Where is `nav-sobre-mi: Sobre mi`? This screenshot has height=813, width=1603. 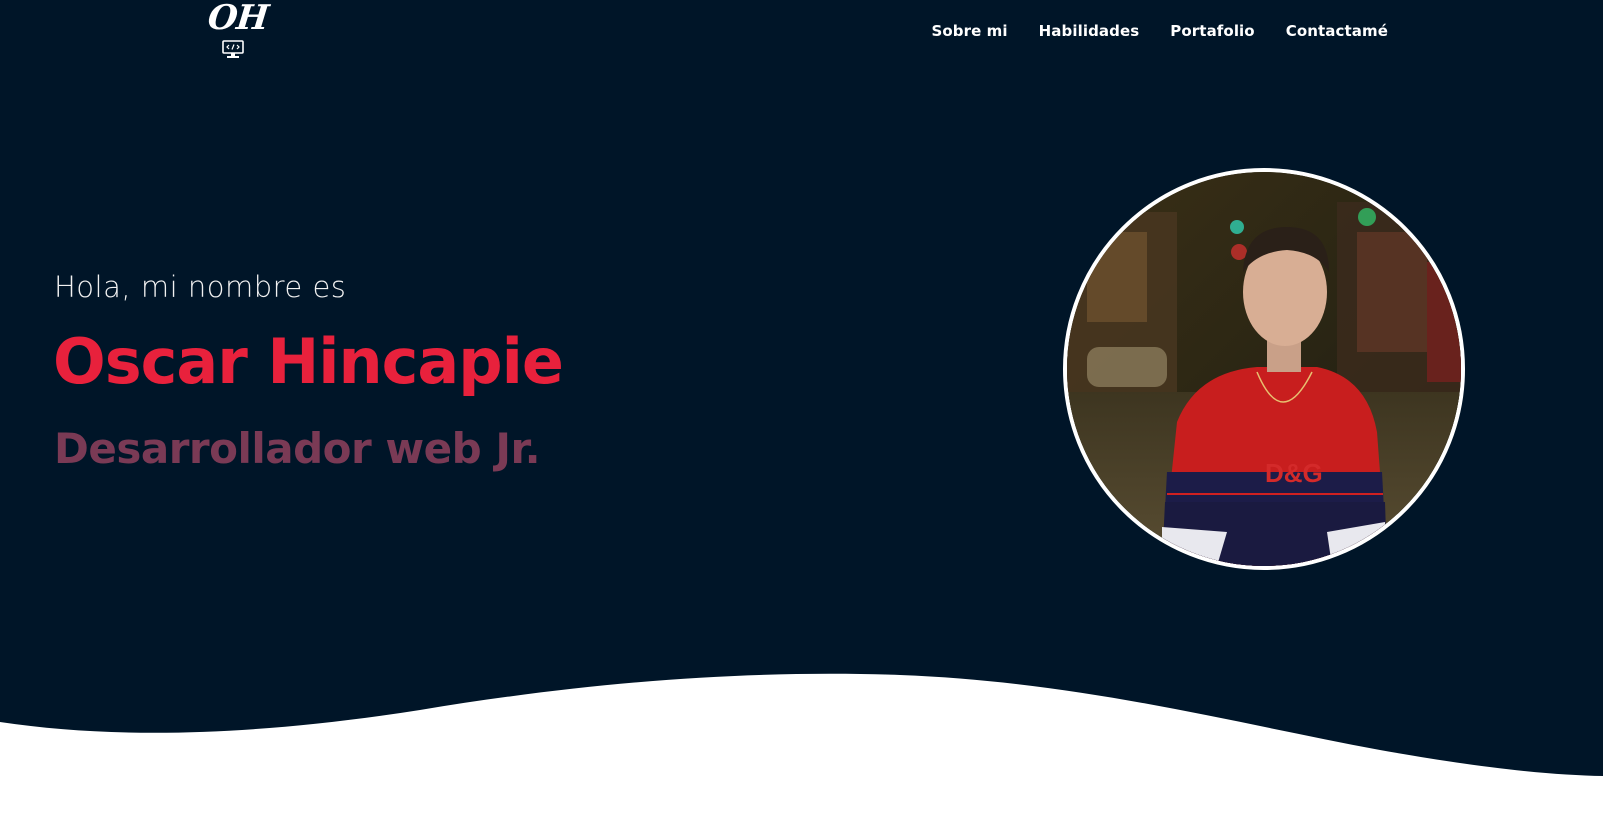 nav-sobre-mi: Sobre mi is located at coordinates (969, 31).